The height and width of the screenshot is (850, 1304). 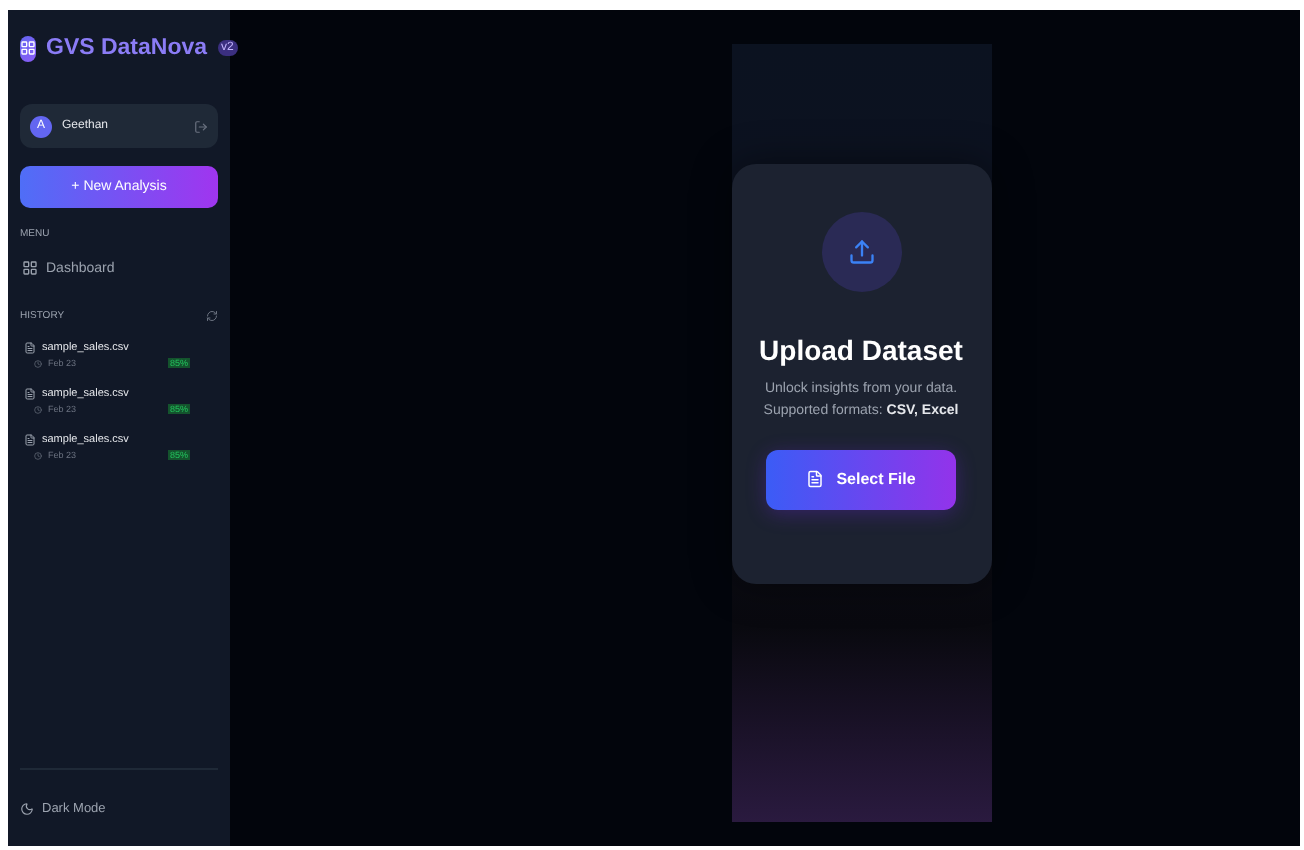 I want to click on moon-icon, so click(x=27, y=808).